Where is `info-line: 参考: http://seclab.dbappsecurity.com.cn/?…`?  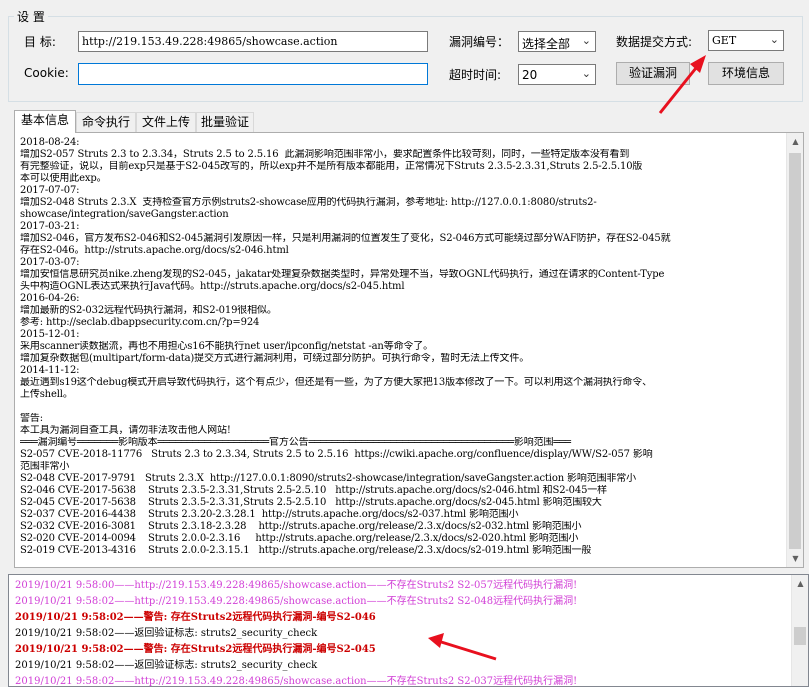
info-line: 参考: http://seclab.dbappsecurity.com.cn/?… is located at coordinates (140, 322).